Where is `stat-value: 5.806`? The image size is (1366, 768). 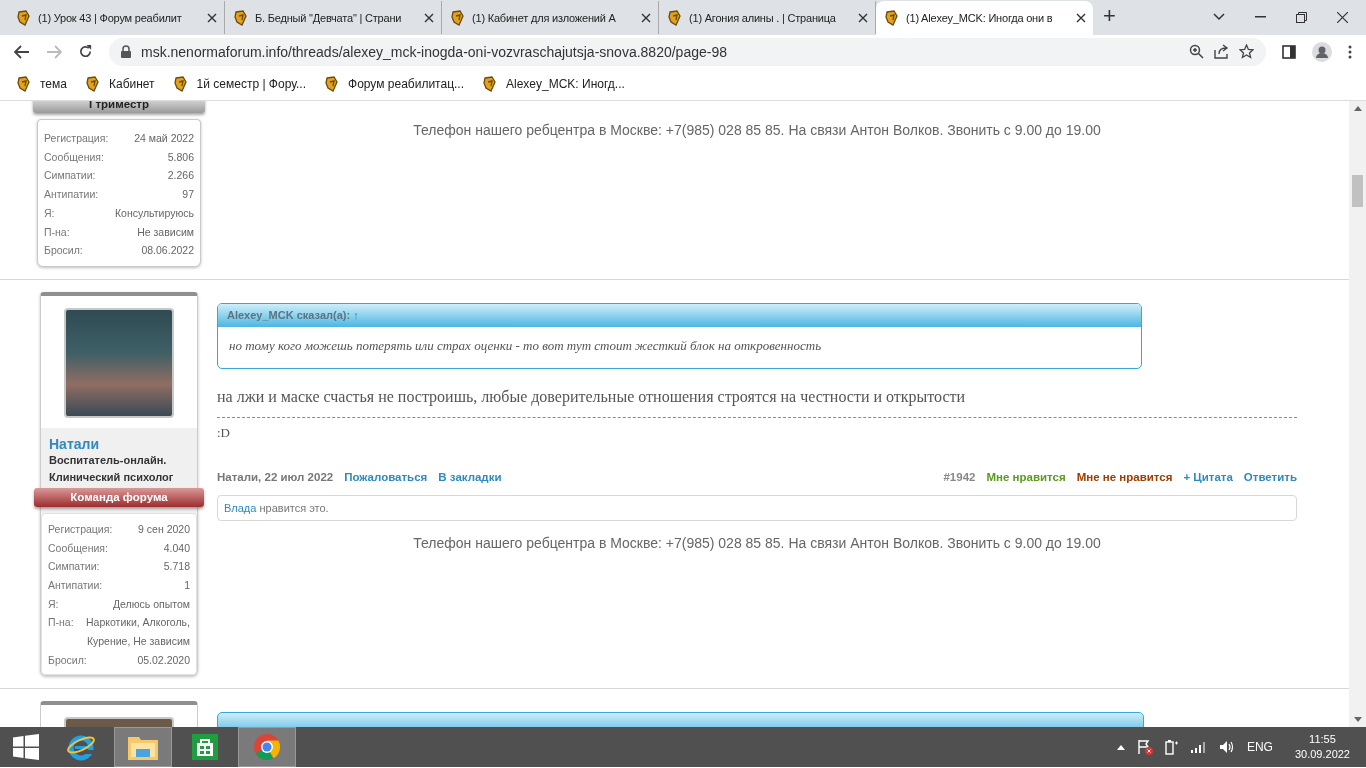 stat-value: 5.806 is located at coordinates (180, 157).